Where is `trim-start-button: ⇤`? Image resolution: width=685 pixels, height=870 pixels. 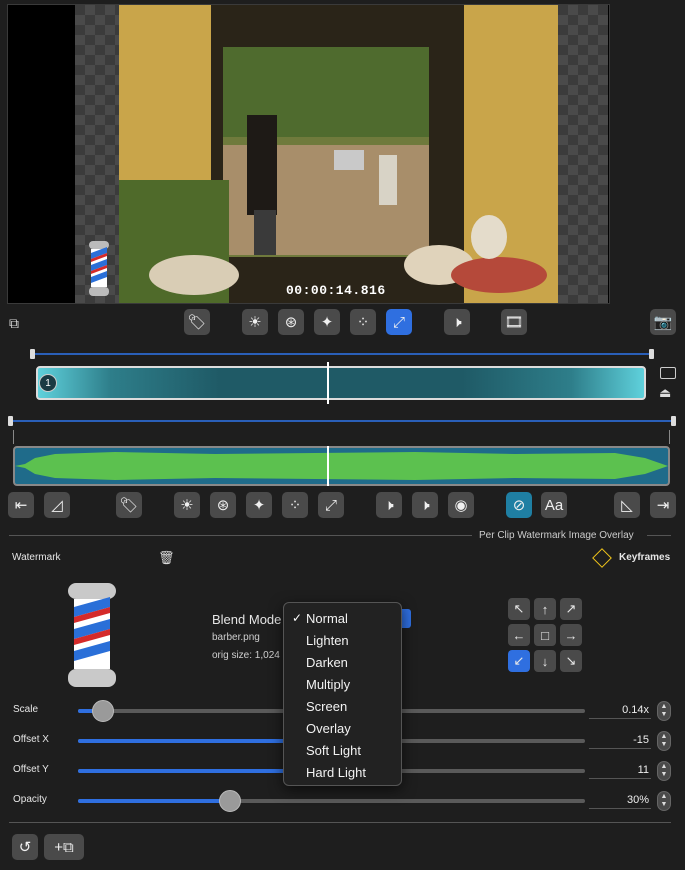
trim-start-button: ⇤ is located at coordinates (21, 505).